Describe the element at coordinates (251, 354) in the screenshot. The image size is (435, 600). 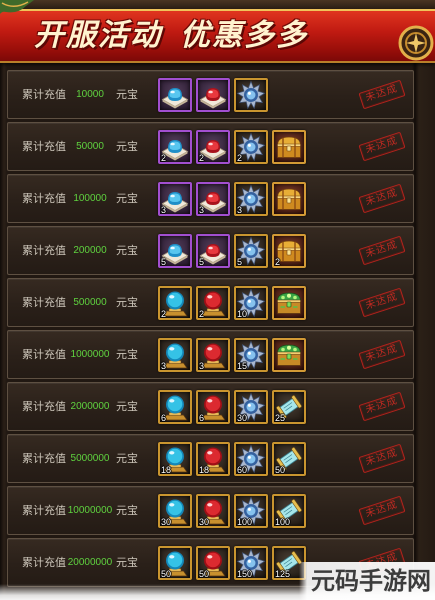
I see `reward-item-slot: 15` at that location.